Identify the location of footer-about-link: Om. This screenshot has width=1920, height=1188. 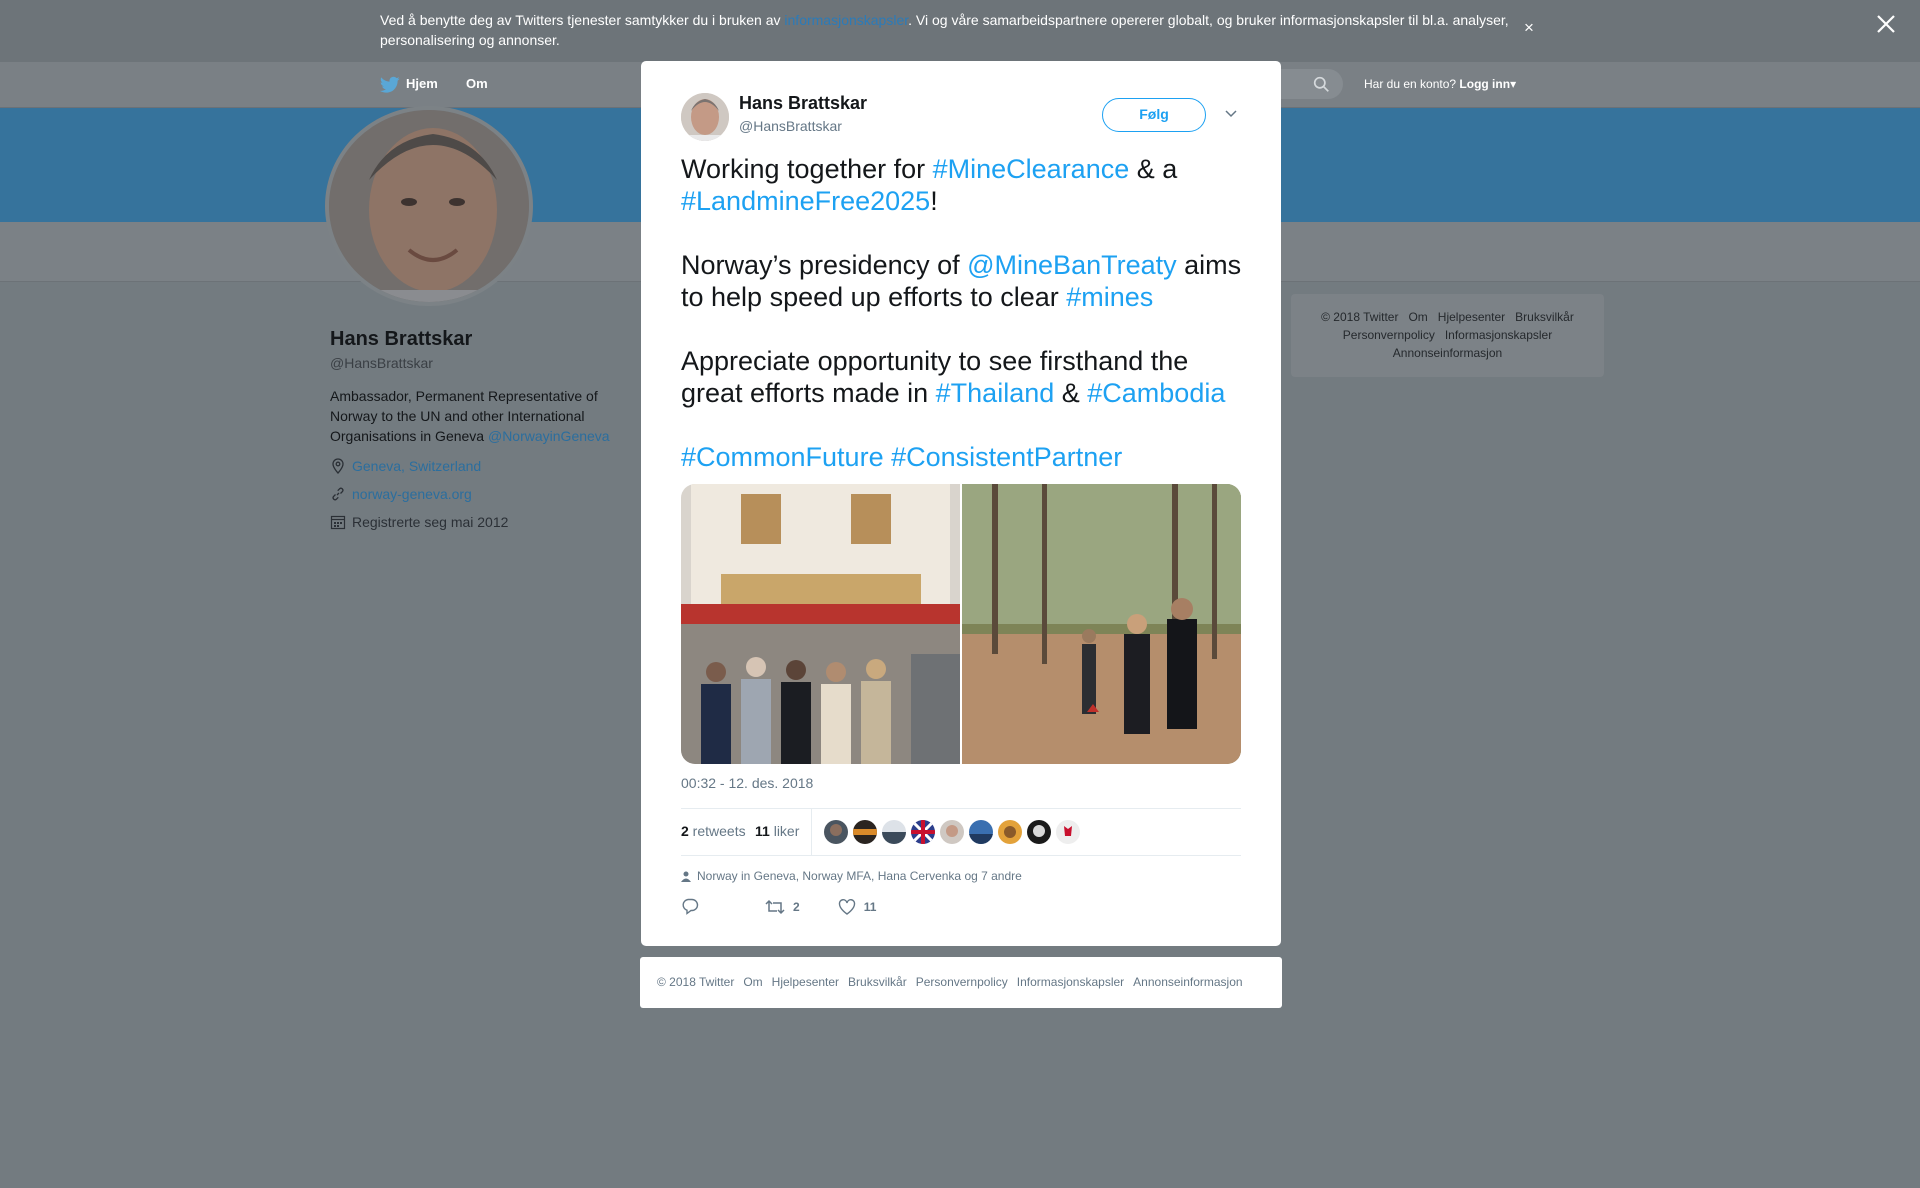
(752, 982).